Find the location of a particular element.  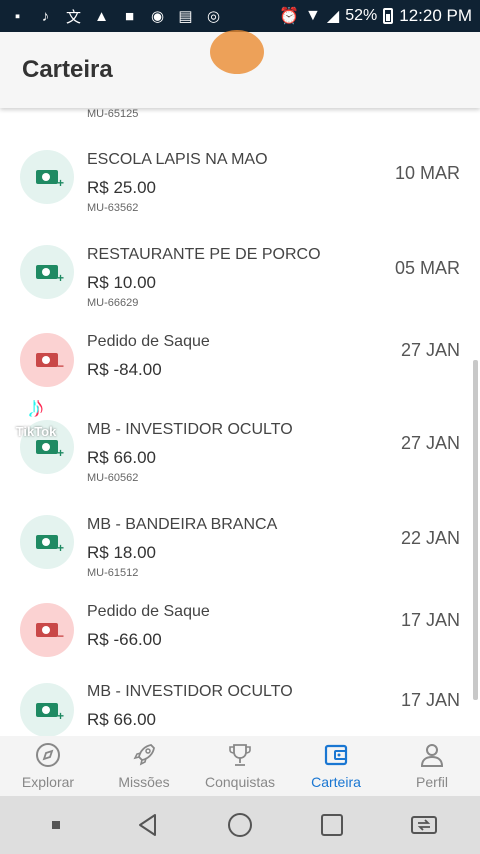

translate-icon: 文 is located at coordinates (73, 17).